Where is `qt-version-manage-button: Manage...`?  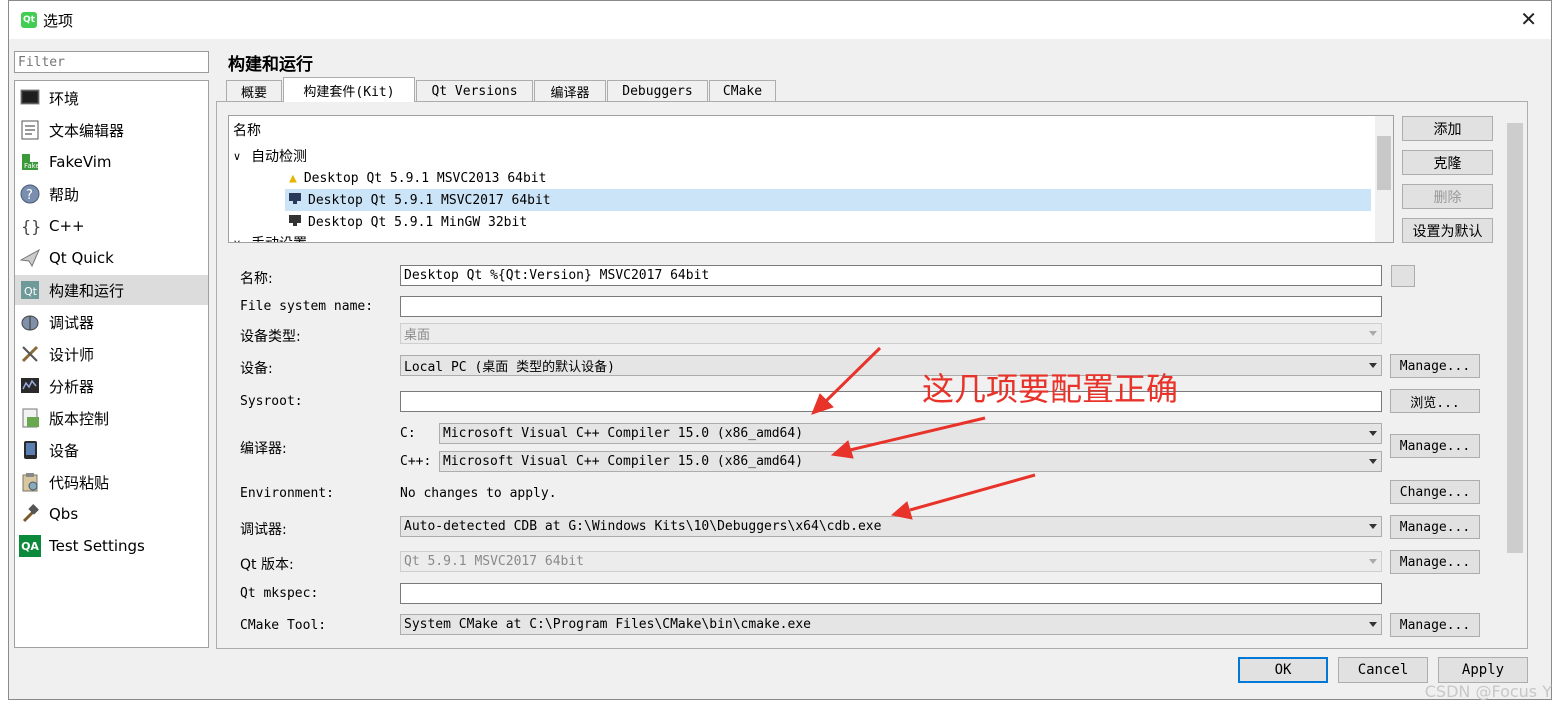
qt-version-manage-button: Manage... is located at coordinates (1435, 562).